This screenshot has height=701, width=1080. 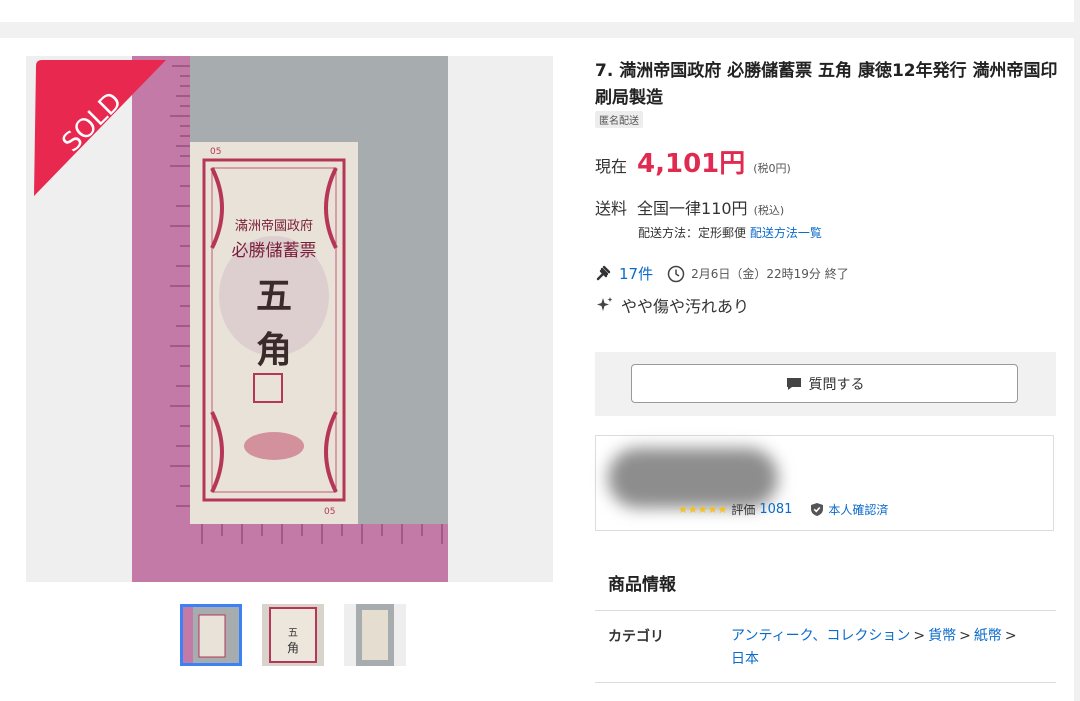 What do you see at coordinates (858, 509) in the screenshot?
I see `verified-label: 本人確認済` at bounding box center [858, 509].